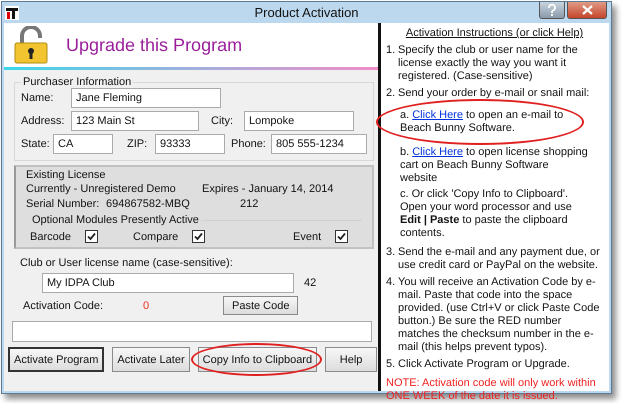 This screenshot has height=403, width=628. What do you see at coordinates (481, 122) in the screenshot?
I see `step-text: a. Click Here to open an e-mail to Beach Bunny Software.` at bounding box center [481, 122].